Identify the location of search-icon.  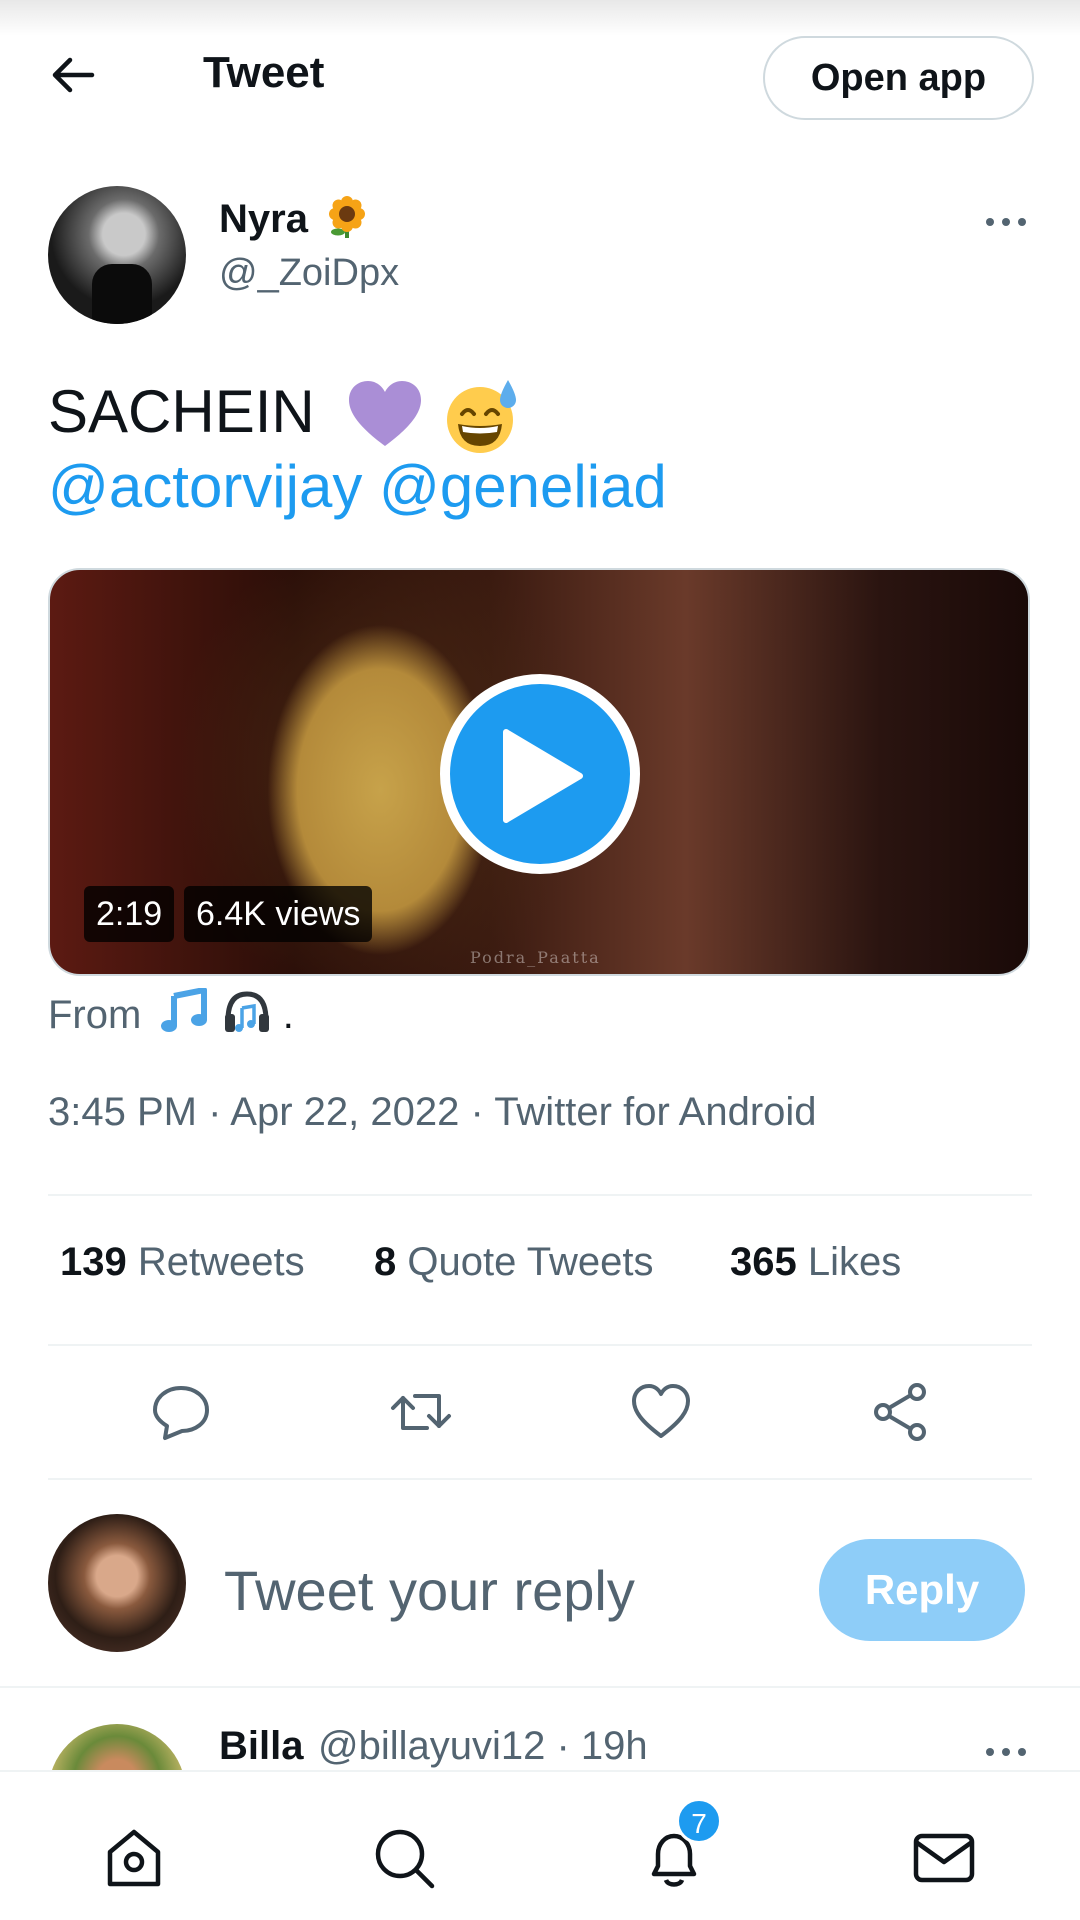
(404, 1858).